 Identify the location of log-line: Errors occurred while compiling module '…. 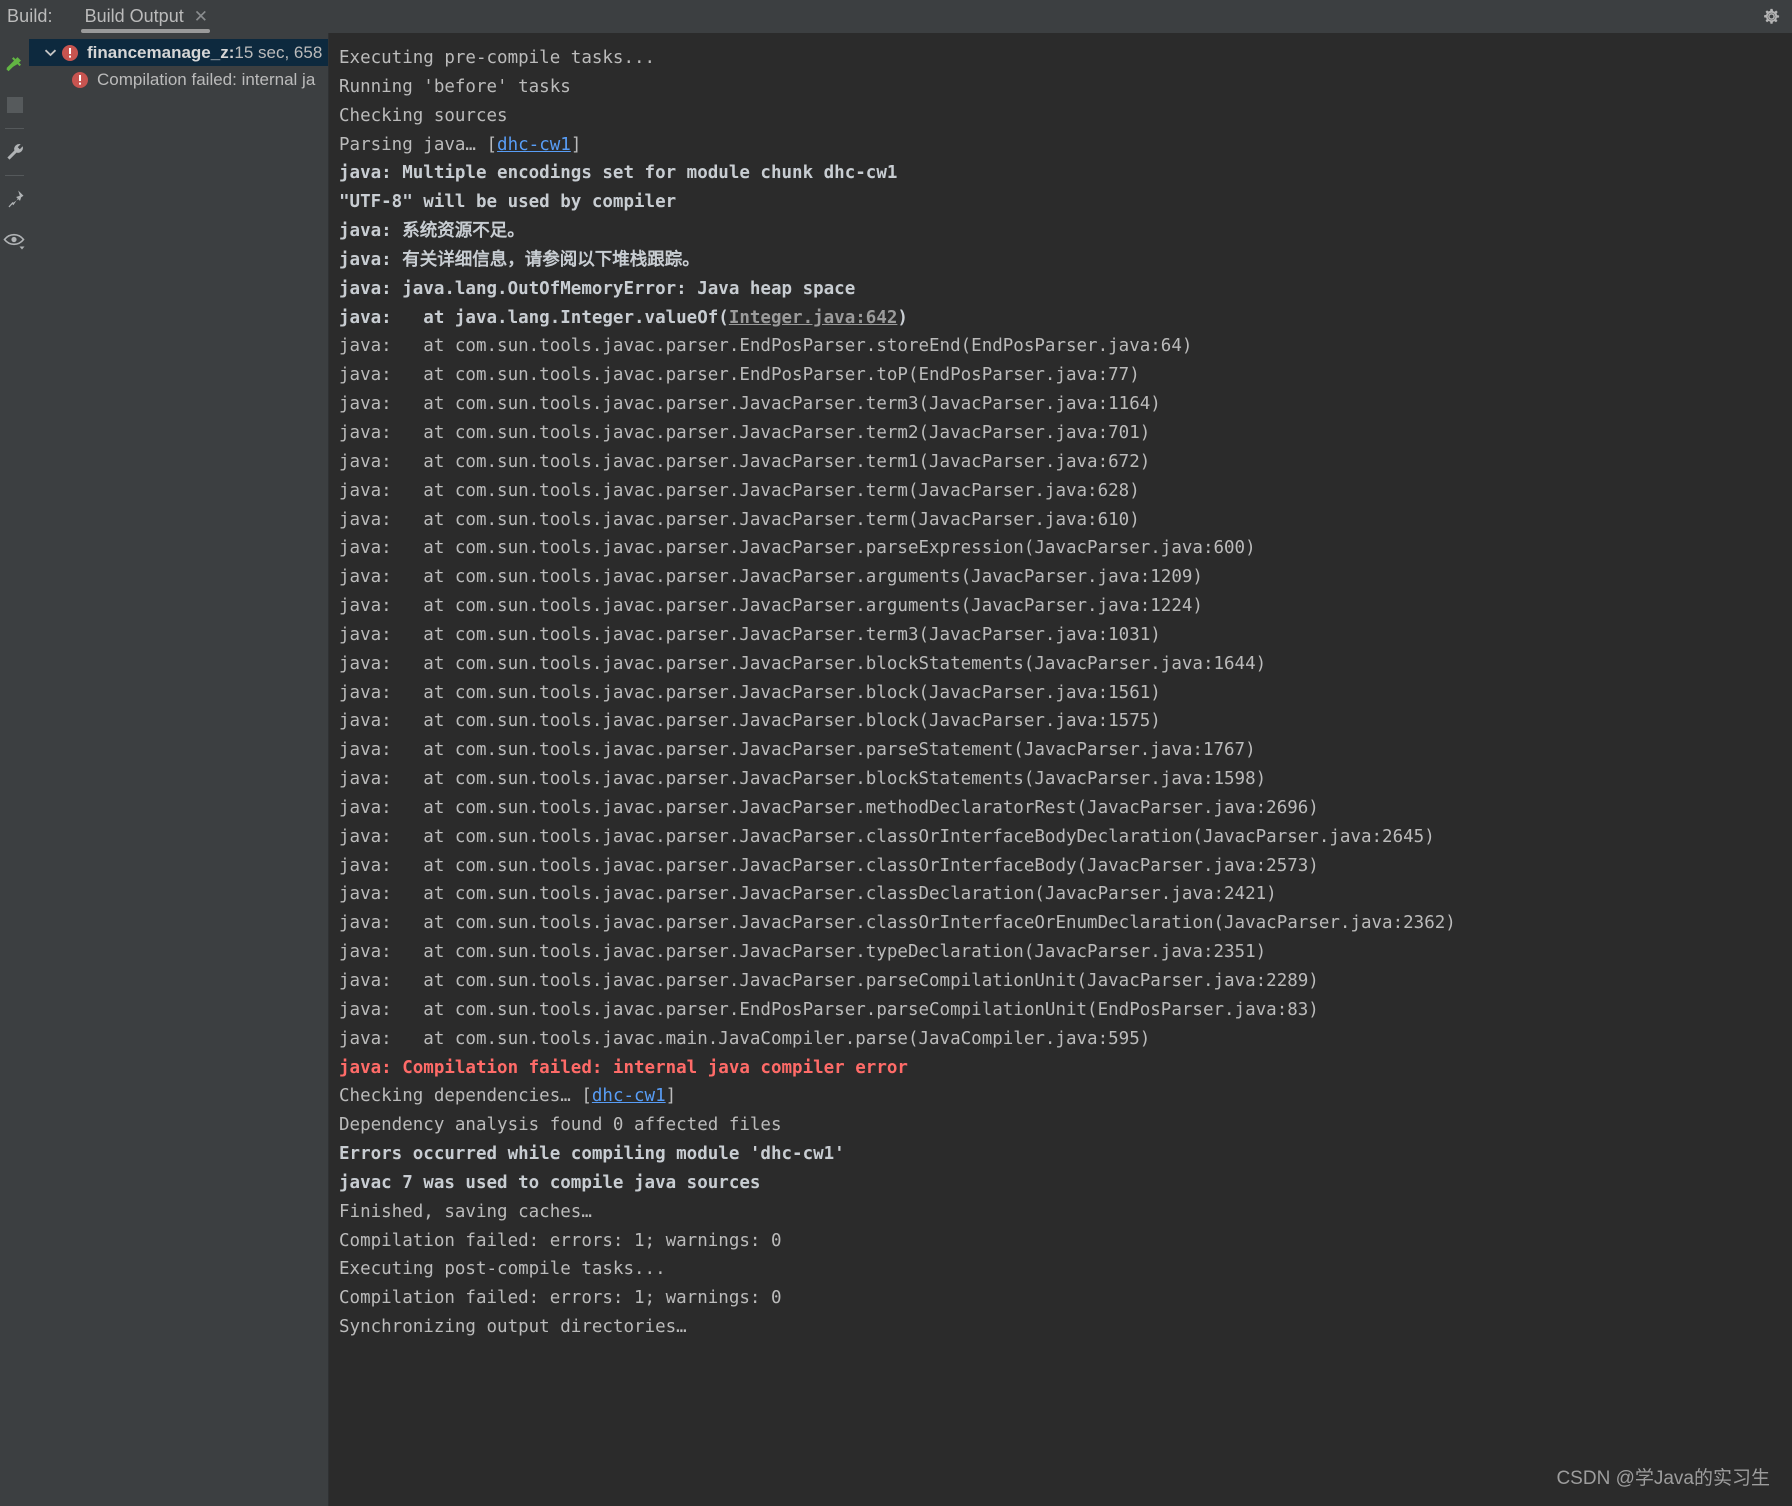
(1063, 1154).